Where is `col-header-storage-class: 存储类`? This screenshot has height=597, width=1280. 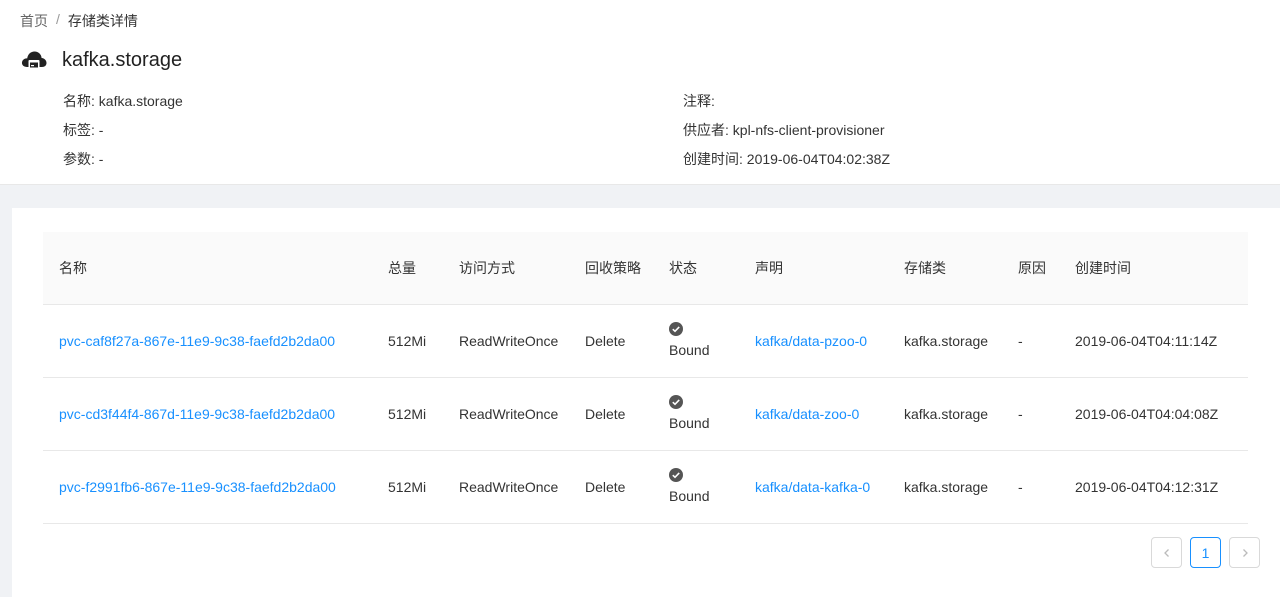
col-header-storage-class: 存储类 is located at coordinates (945, 268).